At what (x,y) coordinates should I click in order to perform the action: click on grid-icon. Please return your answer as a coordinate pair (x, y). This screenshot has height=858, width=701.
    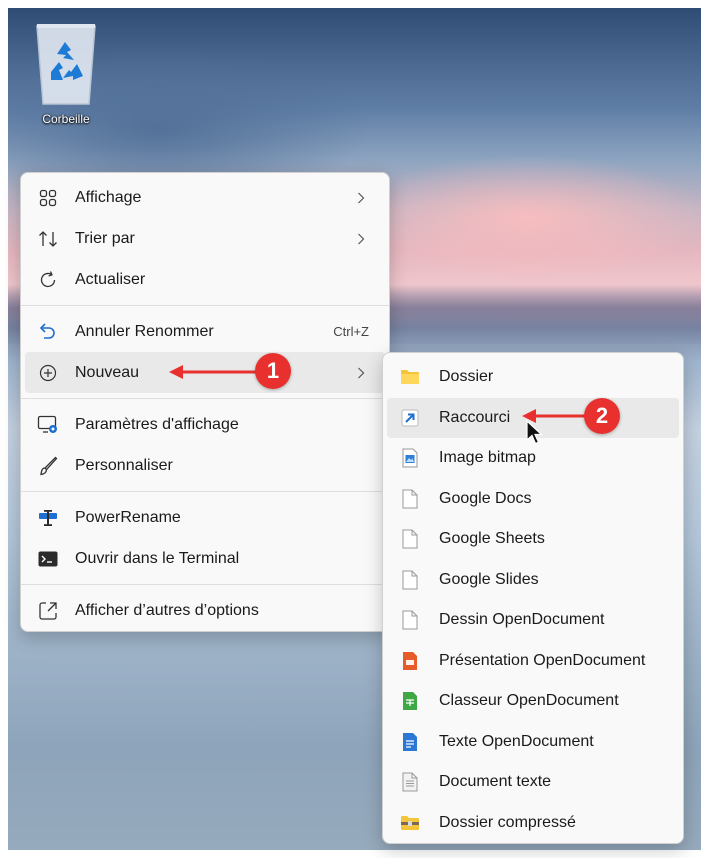
    Looking at the image, I should click on (48, 198).